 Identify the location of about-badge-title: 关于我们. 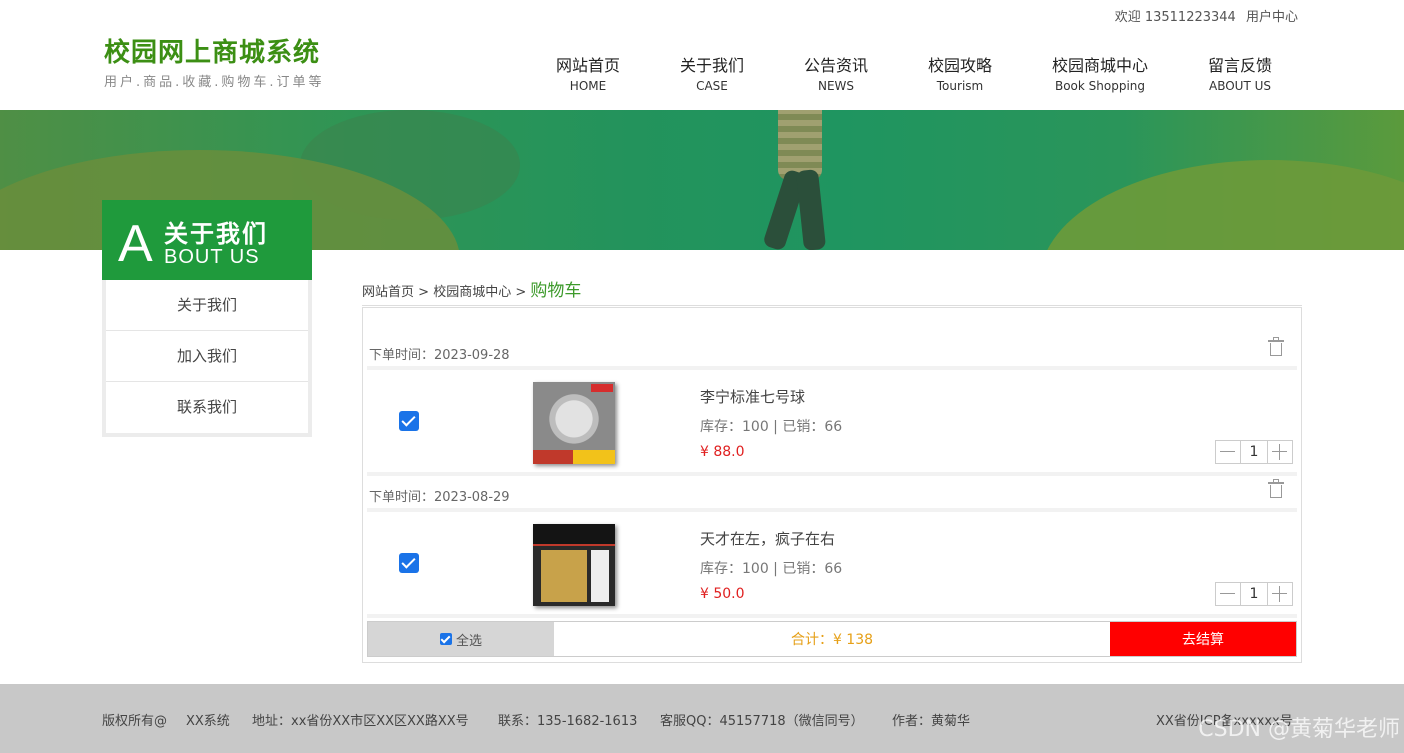
(216, 234).